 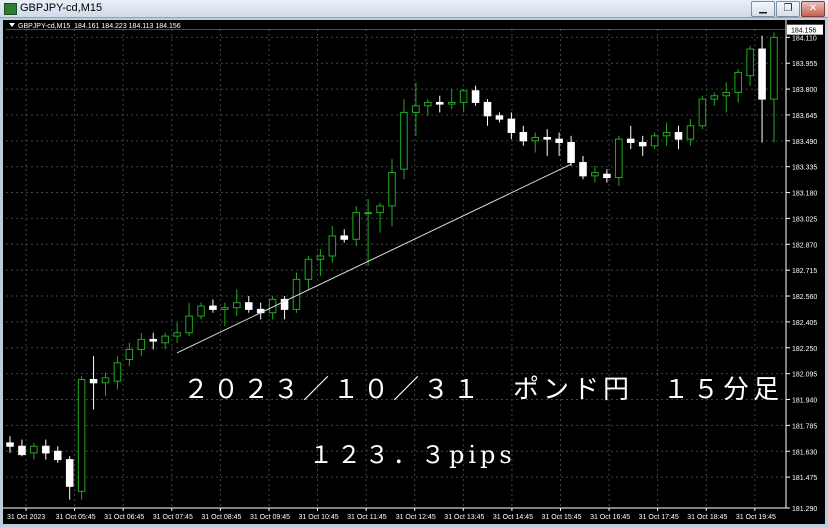 I want to click on price-label: 182.095, so click(x=804, y=375).